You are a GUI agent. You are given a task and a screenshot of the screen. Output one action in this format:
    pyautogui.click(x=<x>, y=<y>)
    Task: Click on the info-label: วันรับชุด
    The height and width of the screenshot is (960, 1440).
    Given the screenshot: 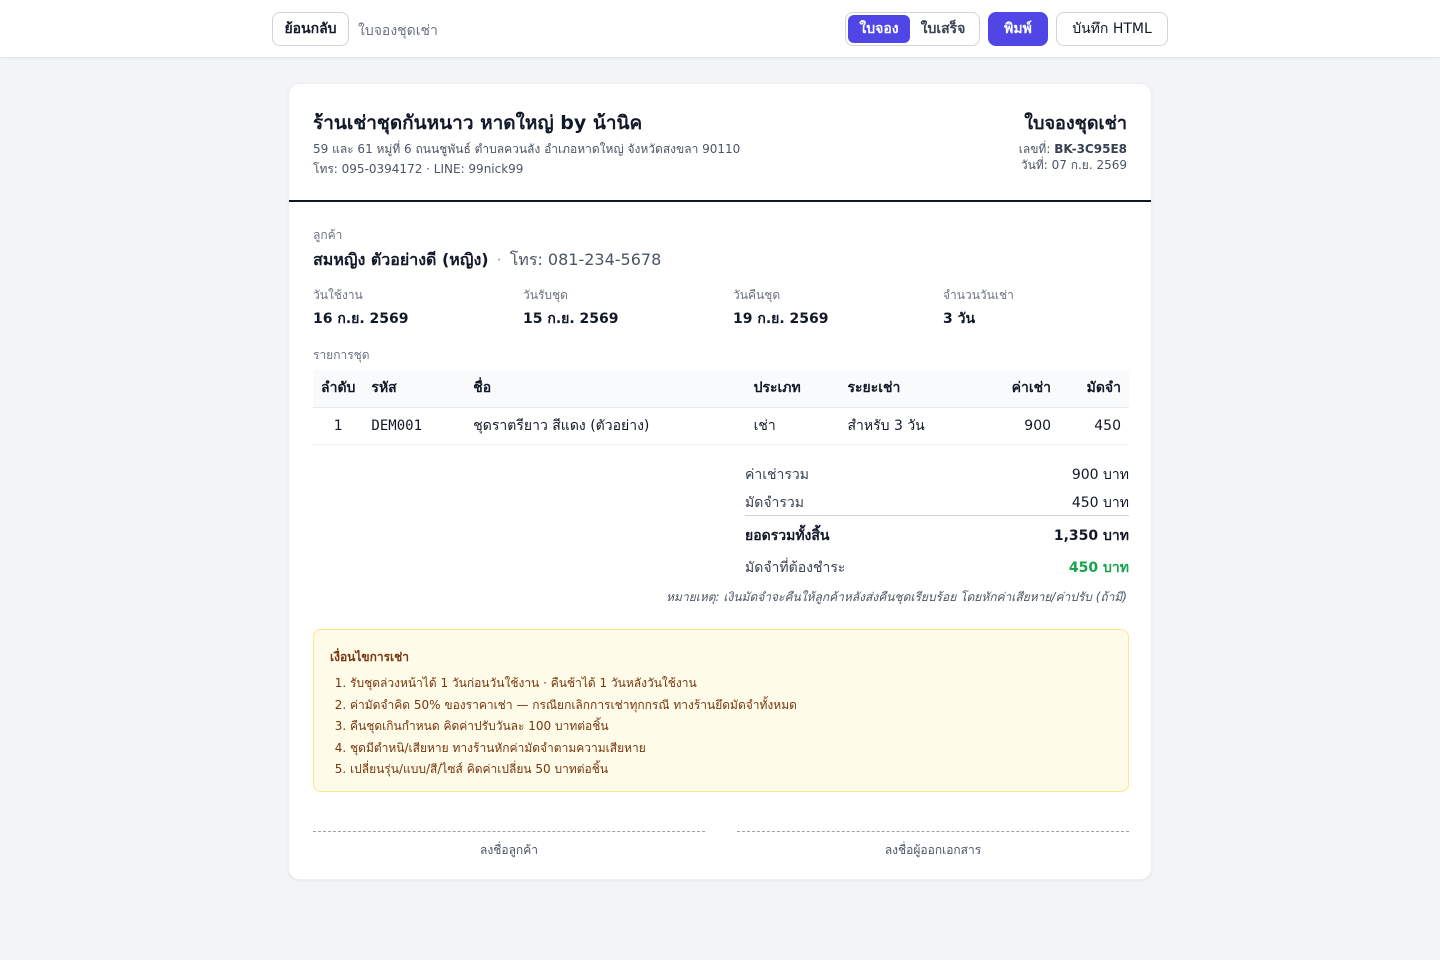 What is the action you would take?
    pyautogui.click(x=545, y=295)
    